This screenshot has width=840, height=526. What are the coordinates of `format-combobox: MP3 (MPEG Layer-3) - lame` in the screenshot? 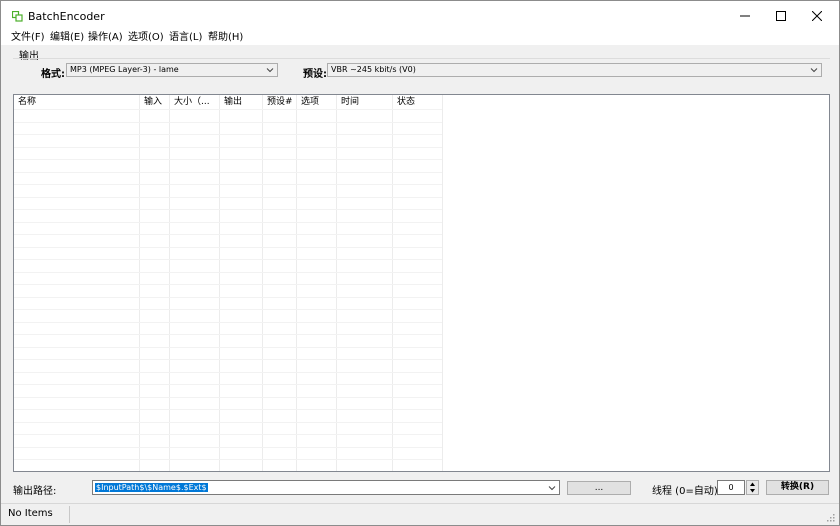 It's located at (172, 70).